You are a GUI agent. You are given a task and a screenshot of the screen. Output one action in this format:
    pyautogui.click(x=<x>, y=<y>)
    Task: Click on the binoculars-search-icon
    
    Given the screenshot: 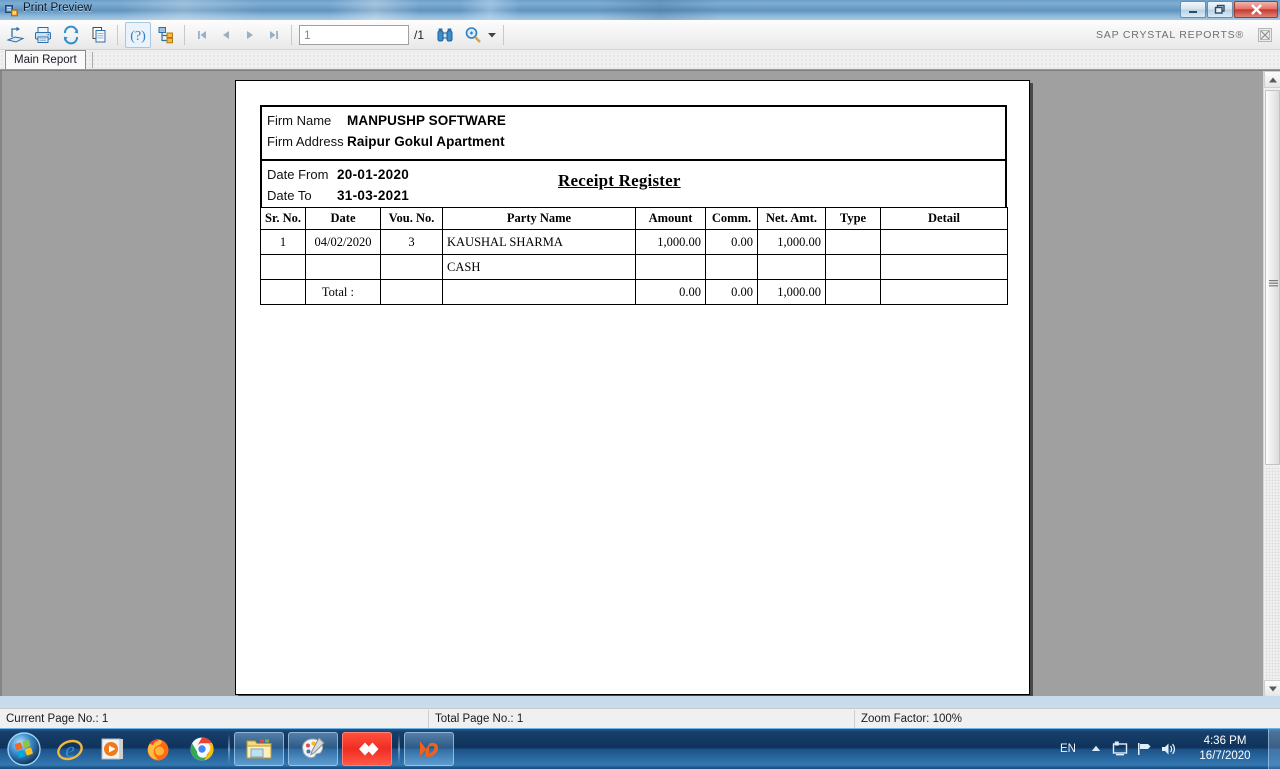 What is the action you would take?
    pyautogui.click(x=445, y=34)
    